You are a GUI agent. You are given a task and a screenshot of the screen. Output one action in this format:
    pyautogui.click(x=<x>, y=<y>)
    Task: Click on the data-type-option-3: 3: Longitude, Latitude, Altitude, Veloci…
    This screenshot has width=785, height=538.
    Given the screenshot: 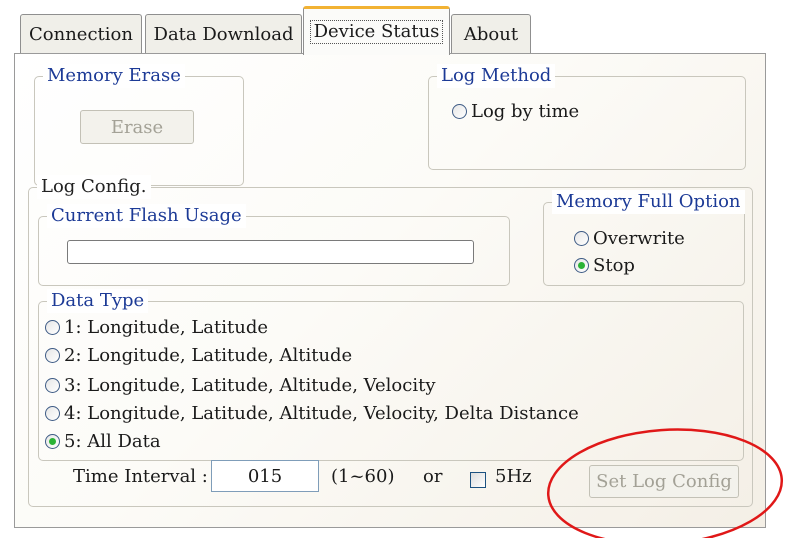 What is the action you would take?
    pyautogui.click(x=240, y=385)
    